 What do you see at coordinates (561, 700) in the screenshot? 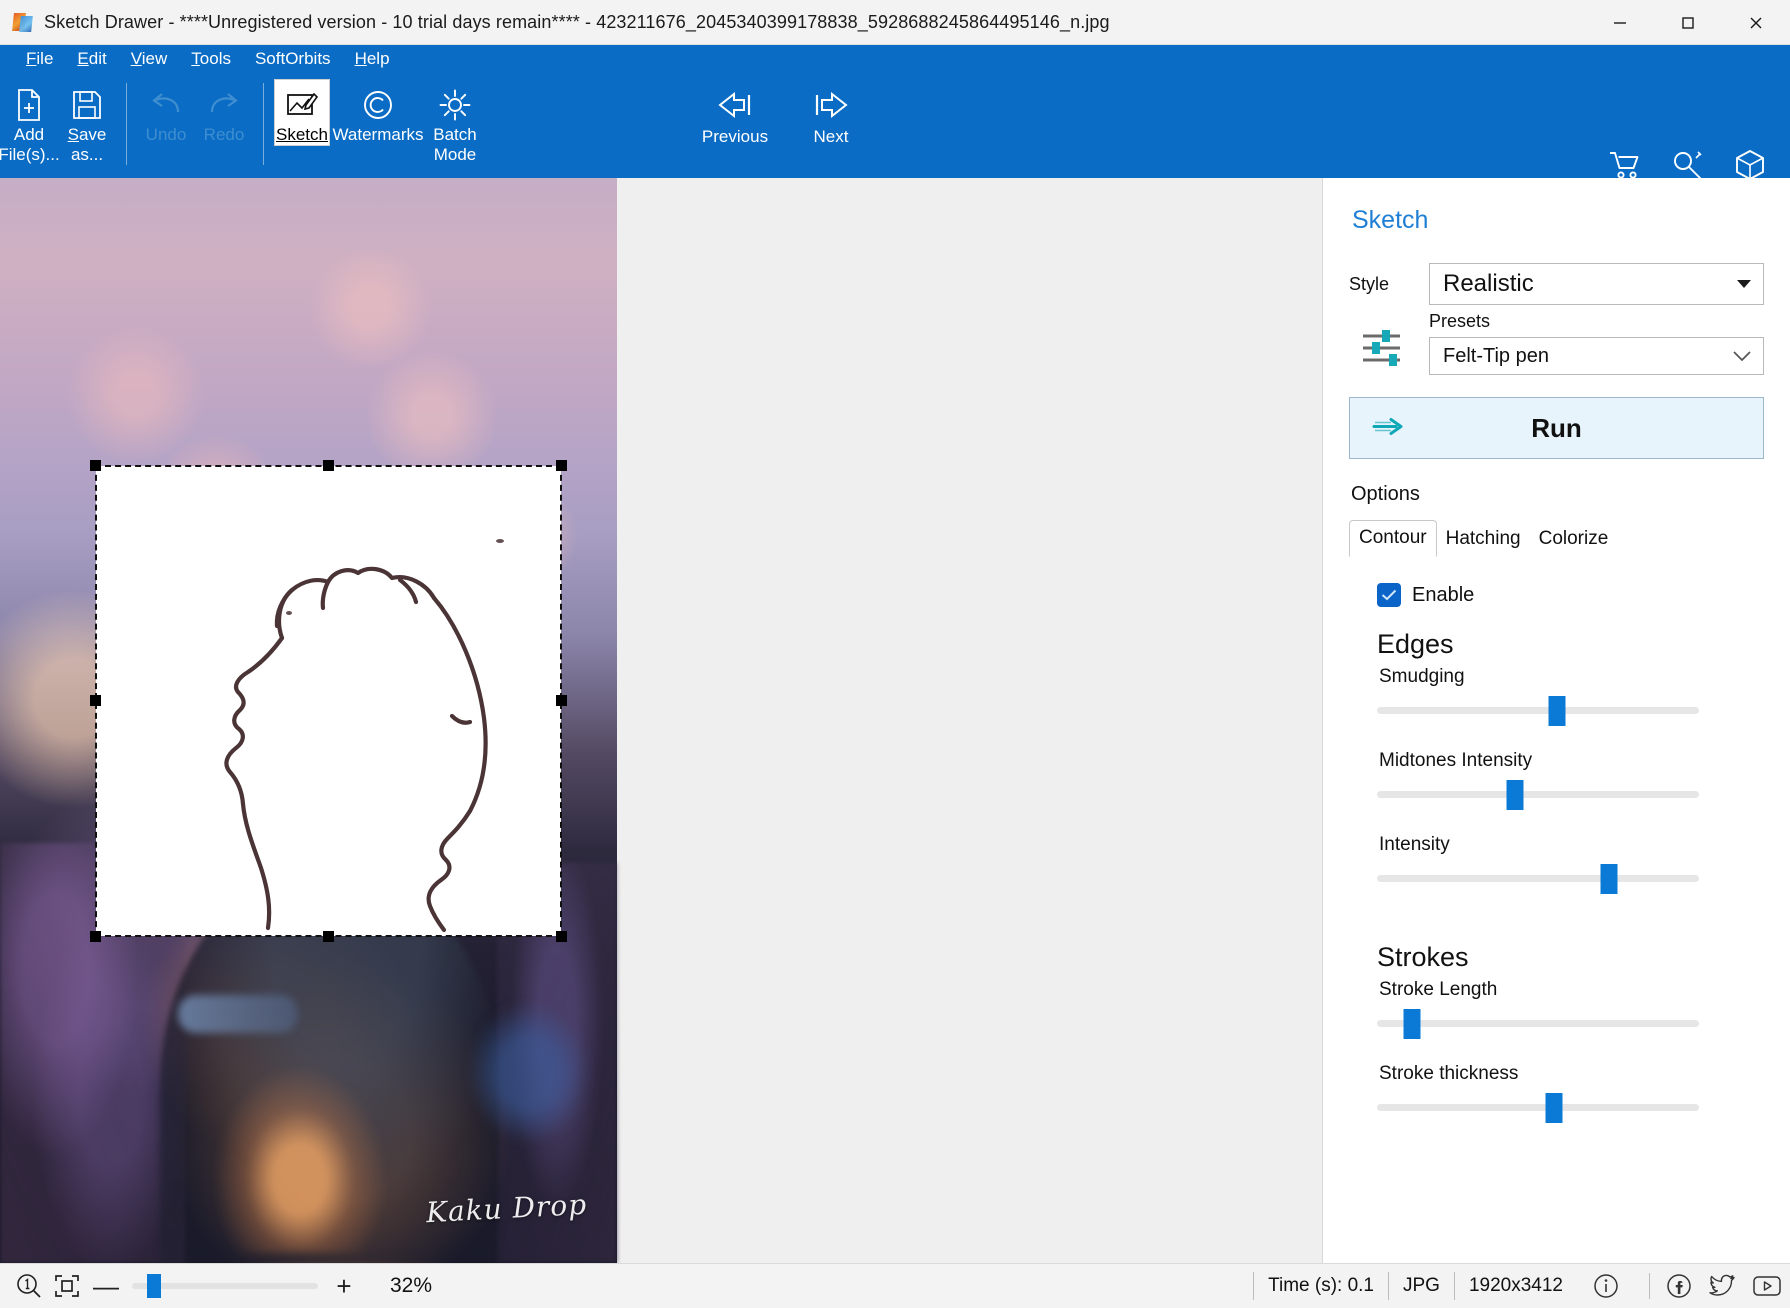
I see `selection-handle-middle-right` at bounding box center [561, 700].